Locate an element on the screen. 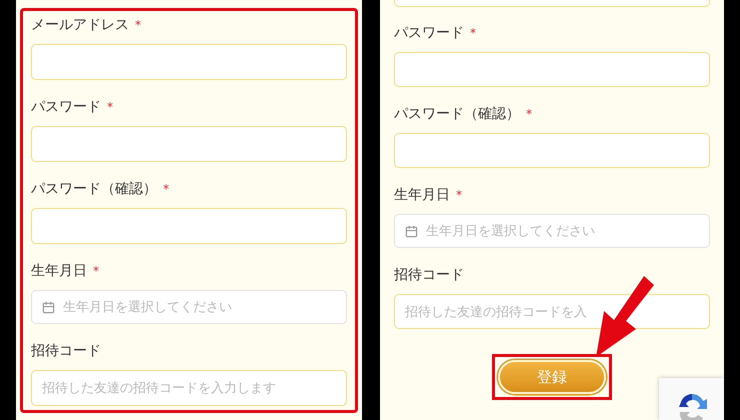 Image resolution: width=740 pixels, height=420 pixels. input-field: 招待した友達の招待コードを入力します is located at coordinates (189, 388).